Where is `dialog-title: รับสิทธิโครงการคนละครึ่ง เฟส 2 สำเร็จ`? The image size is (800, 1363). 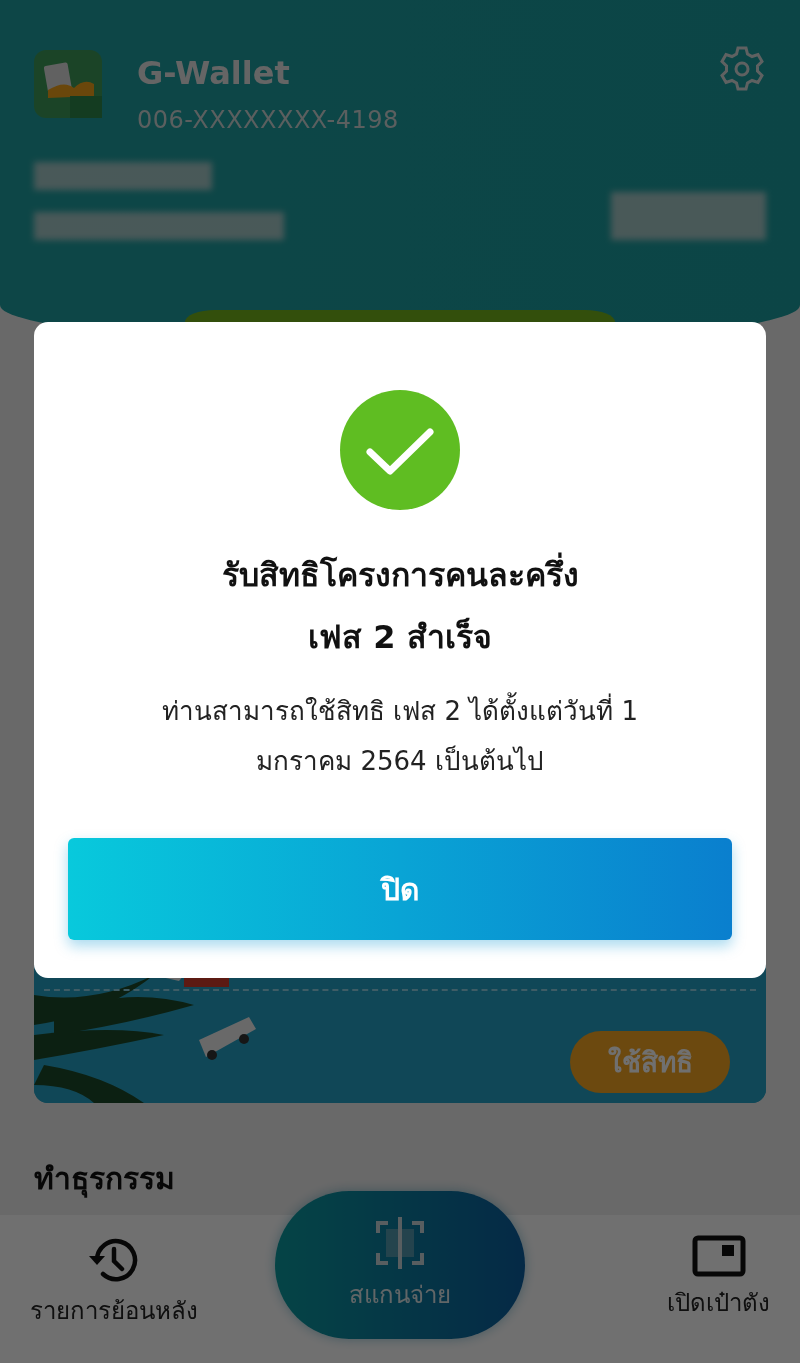
dialog-title: รับสิทธิโครงการคนละครึ่ง เฟส 2 สำเร็จ is located at coordinates (400, 606).